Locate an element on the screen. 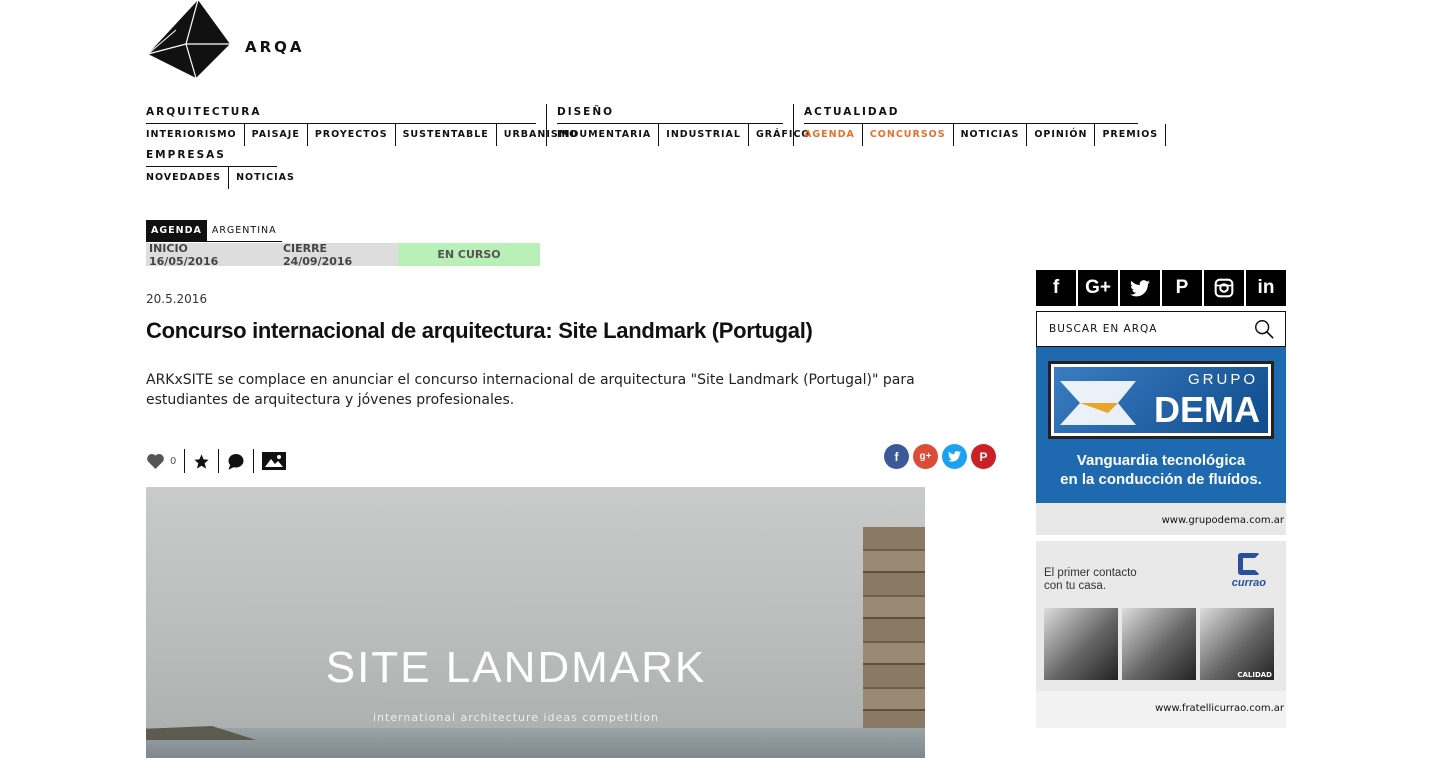 The width and height of the screenshot is (1433, 758). nav-heading-empresas: EMPRESAS is located at coordinates (211, 157).